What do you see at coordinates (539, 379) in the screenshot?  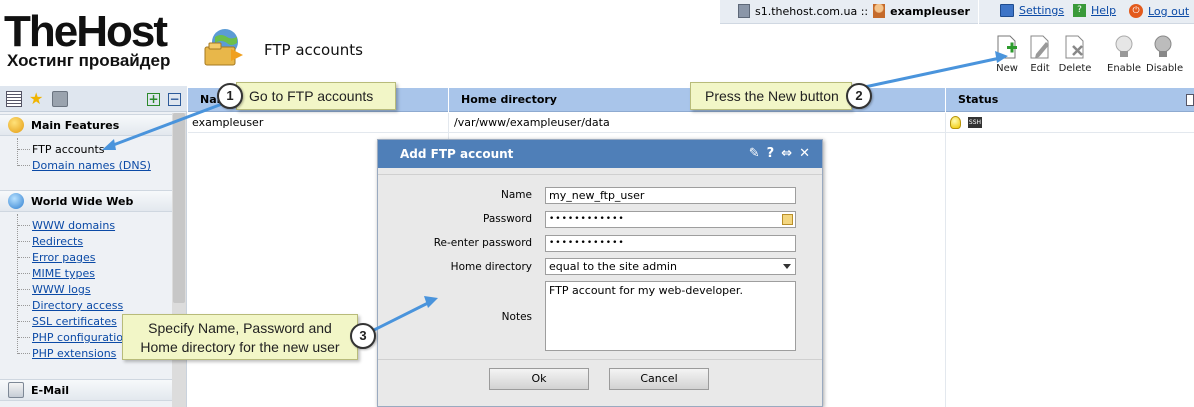 I see `ok-button: Ok` at bounding box center [539, 379].